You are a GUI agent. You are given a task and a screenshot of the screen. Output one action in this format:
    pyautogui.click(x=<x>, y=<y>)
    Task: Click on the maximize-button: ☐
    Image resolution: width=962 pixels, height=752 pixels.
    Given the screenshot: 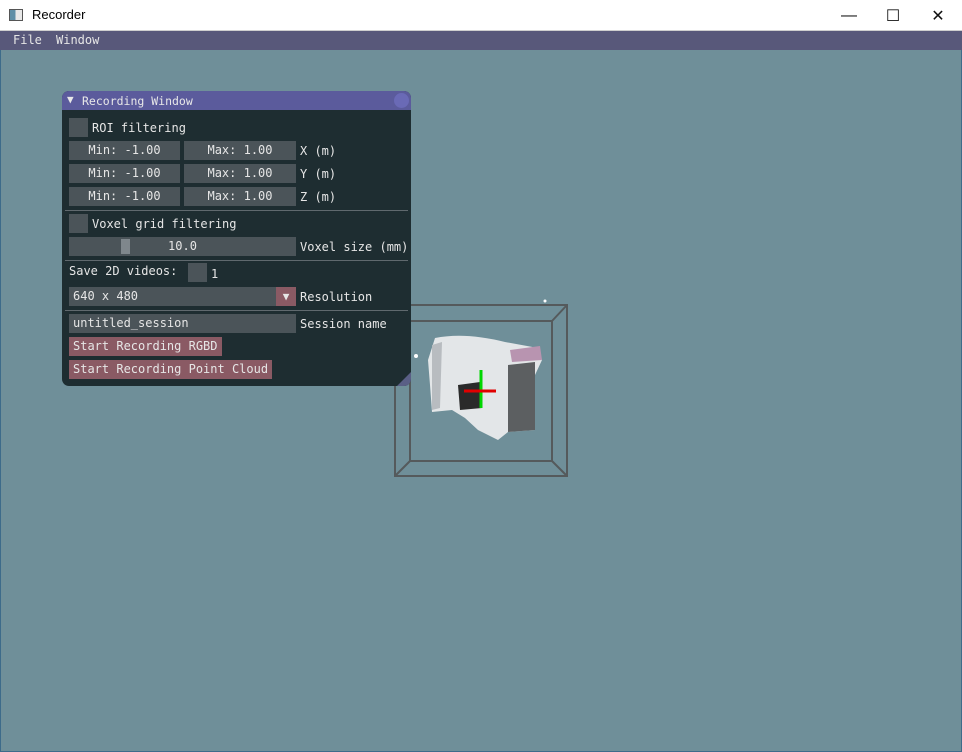 What is the action you would take?
    pyautogui.click(x=893, y=15)
    